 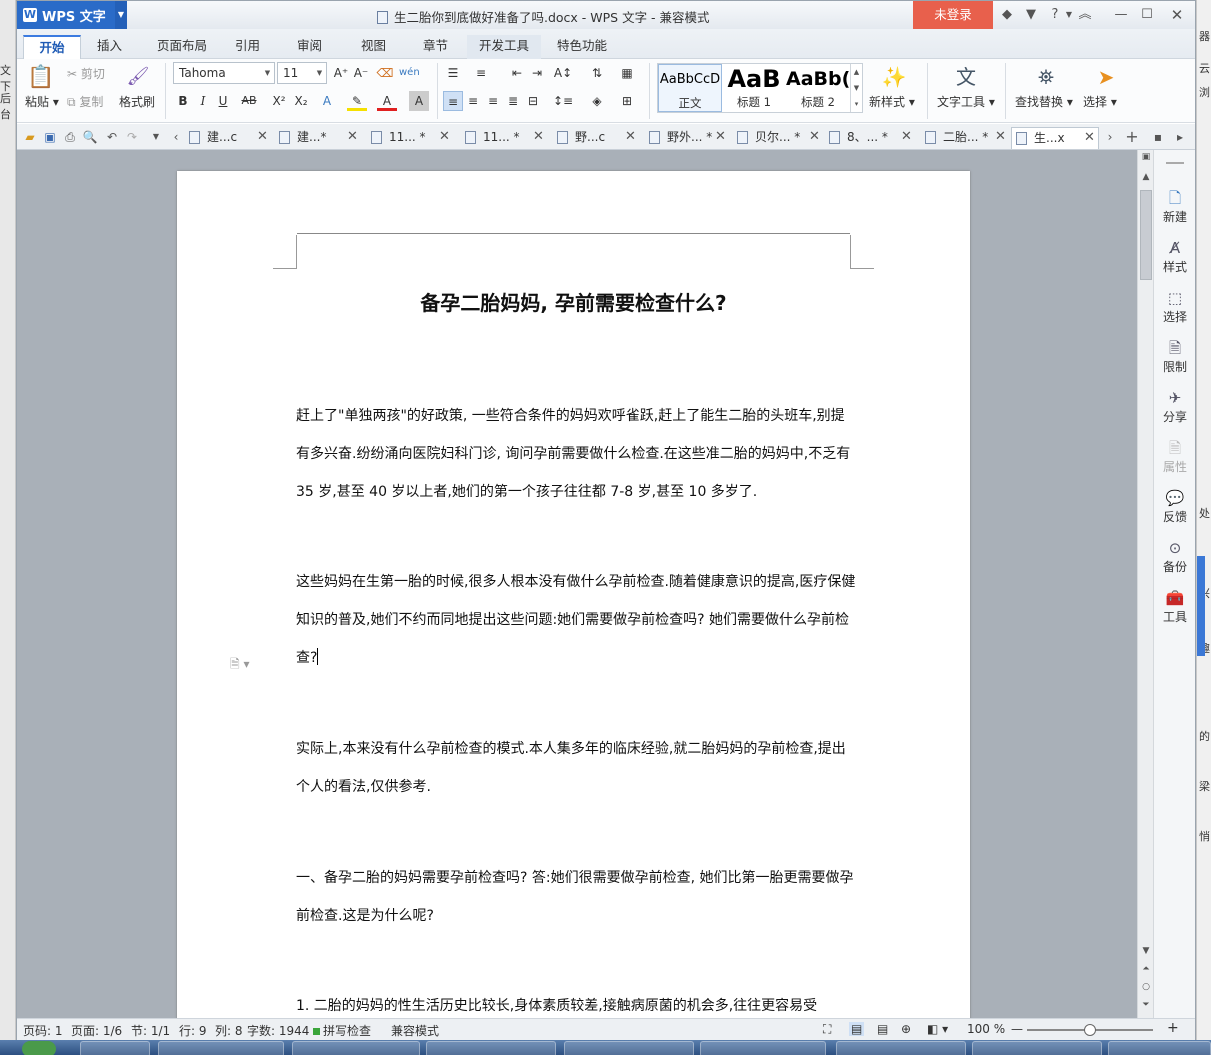 What do you see at coordinates (856, 88) in the screenshot?
I see `gallery-scroll: ▲ ▼ ▾` at bounding box center [856, 88].